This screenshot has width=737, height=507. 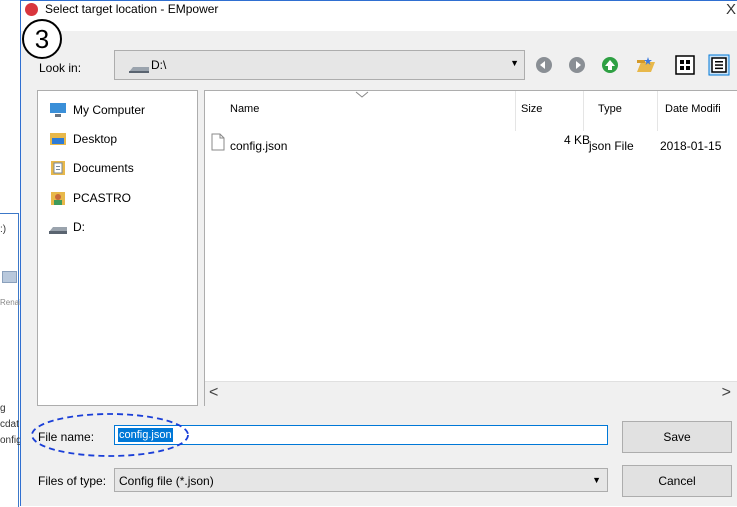 I want to click on look-in-label: Look in:, so click(x=60, y=68).